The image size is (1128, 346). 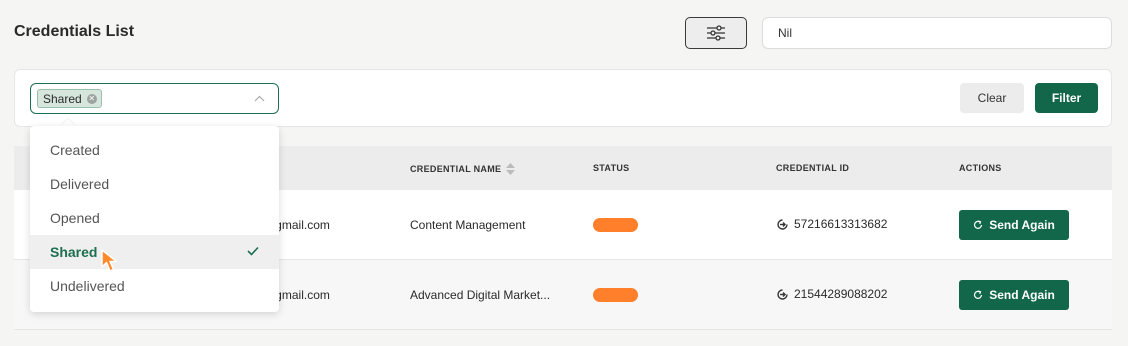 What do you see at coordinates (841, 224) in the screenshot?
I see `credential-id: 57216613313682` at bounding box center [841, 224].